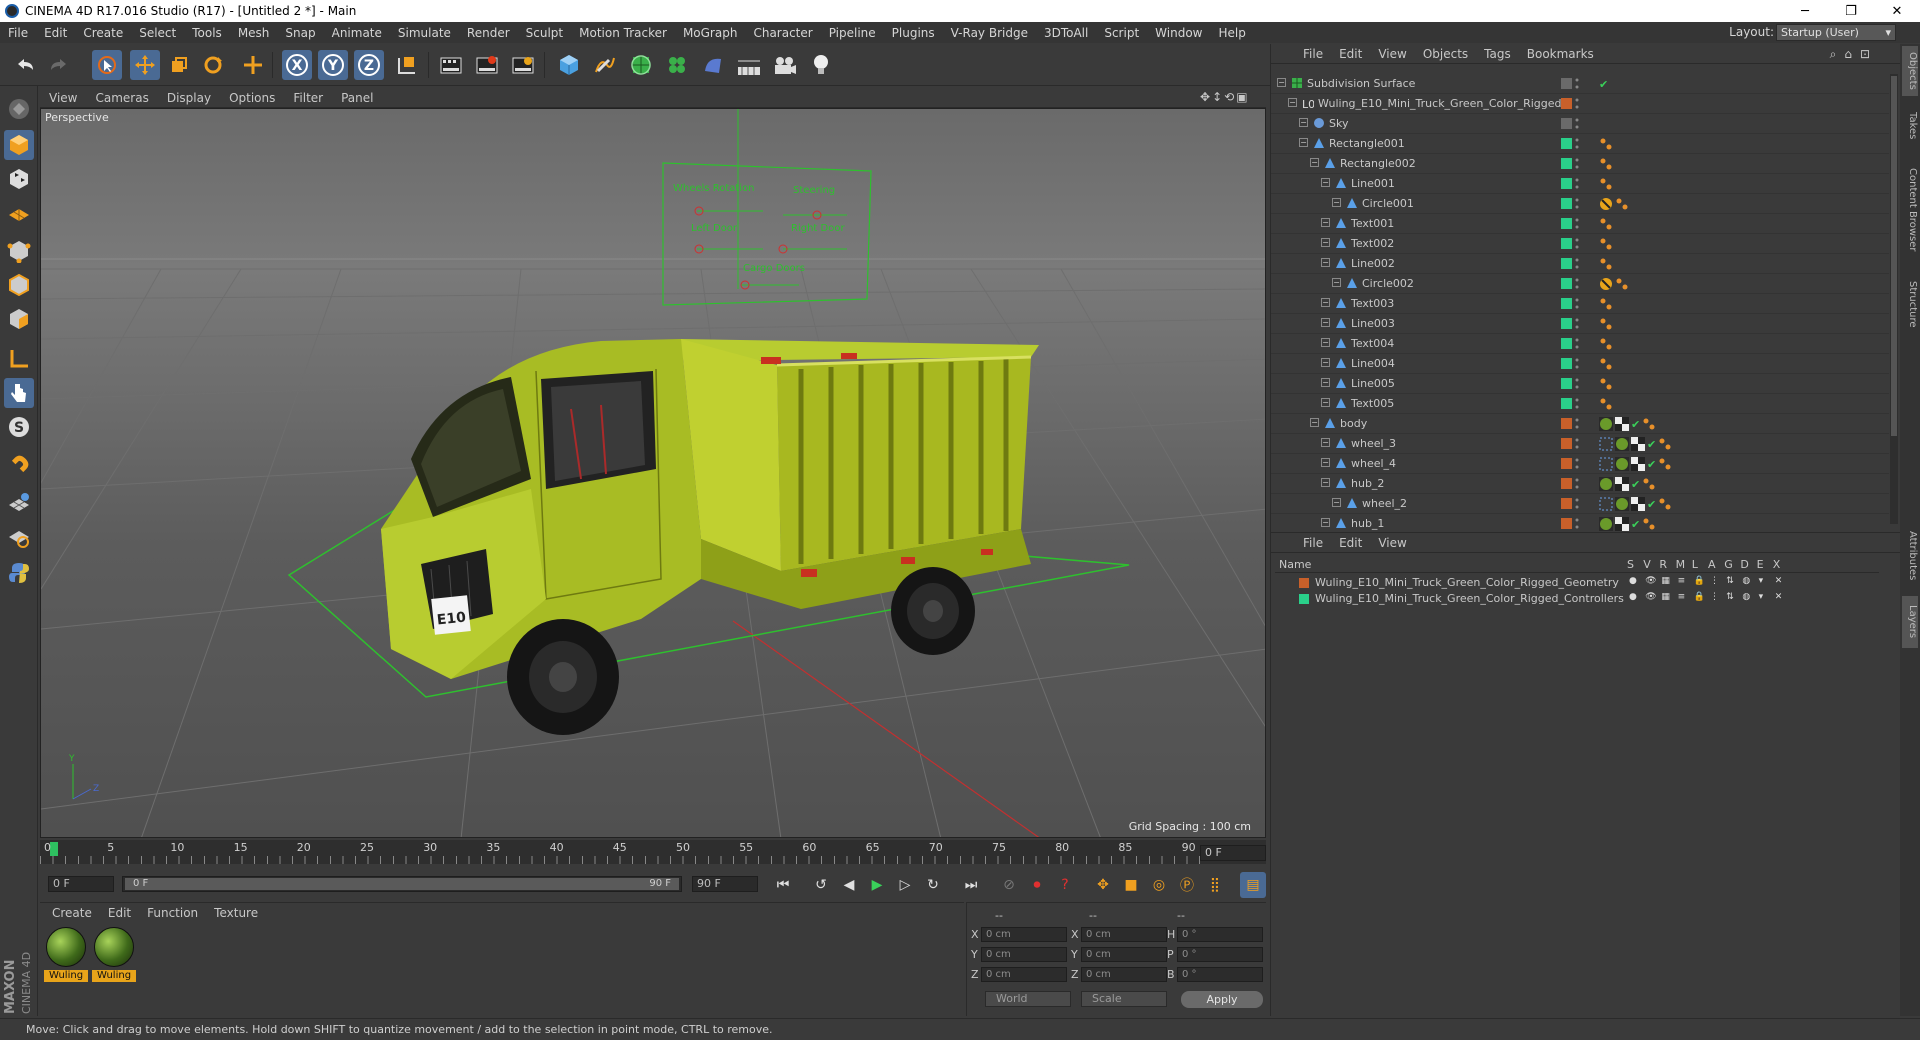  Describe the element at coordinates (913, 33) in the screenshot. I see `menu-item-plugins: Plugins` at that location.